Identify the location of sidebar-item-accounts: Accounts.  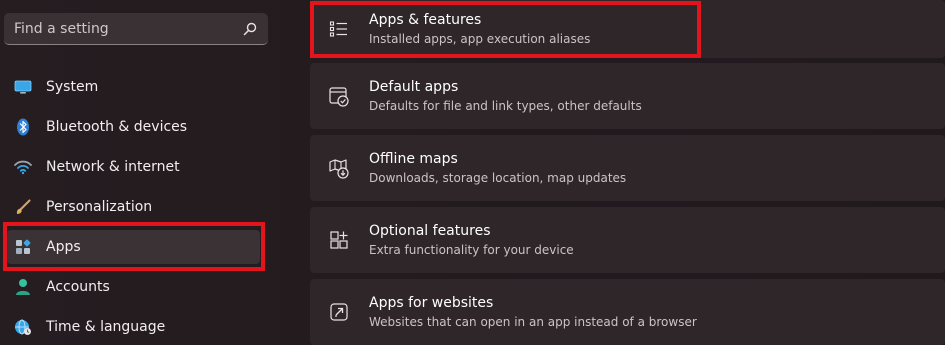
(145, 287).